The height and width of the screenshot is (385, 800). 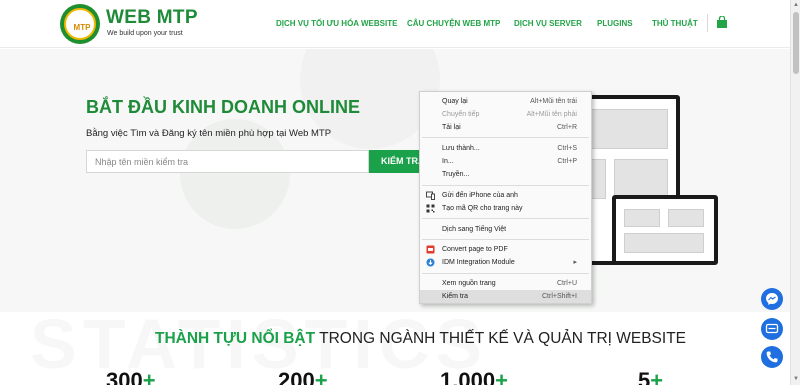 What do you see at coordinates (336, 23) in the screenshot?
I see `nav-item-website-optimization: DỊCH VỤ TỐI ƯU HÓA WEBSITE` at bounding box center [336, 23].